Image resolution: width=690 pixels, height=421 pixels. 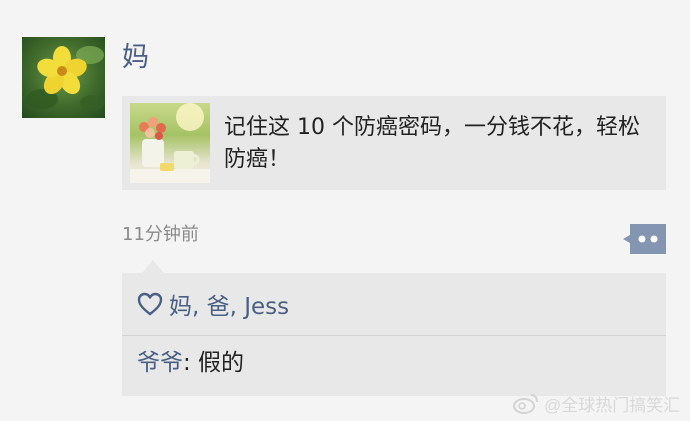 What do you see at coordinates (160, 363) in the screenshot?
I see `comment-author: 爷爷` at bounding box center [160, 363].